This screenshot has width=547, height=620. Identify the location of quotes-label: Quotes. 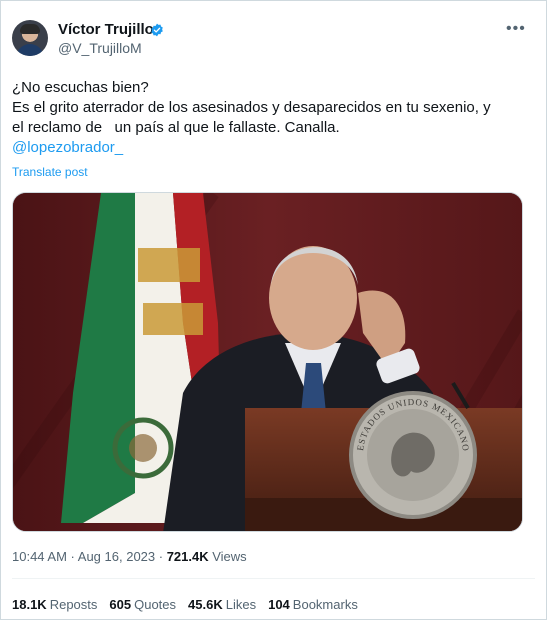
(155, 604).